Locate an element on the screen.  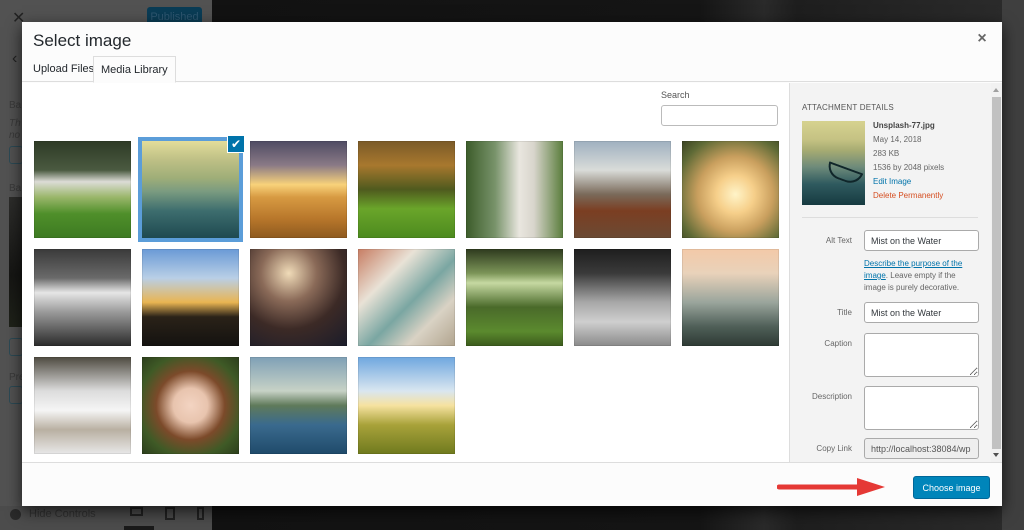
attachment-date: May 14, 2018 is located at coordinates (897, 139).